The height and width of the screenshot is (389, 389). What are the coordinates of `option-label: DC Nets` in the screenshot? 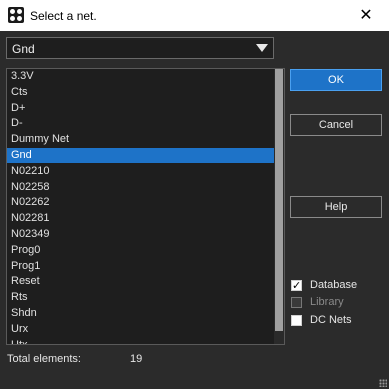 It's located at (331, 320).